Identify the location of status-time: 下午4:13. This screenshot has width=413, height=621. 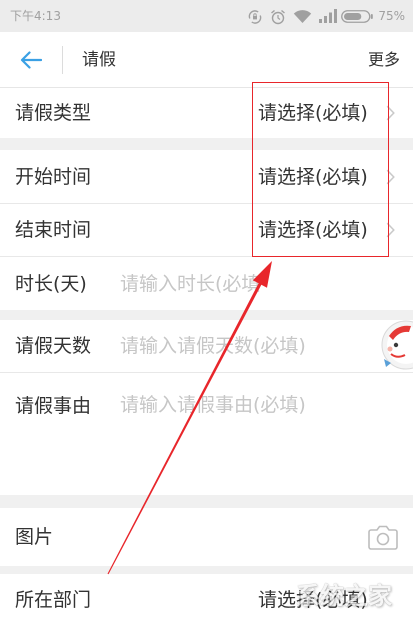
(35, 16).